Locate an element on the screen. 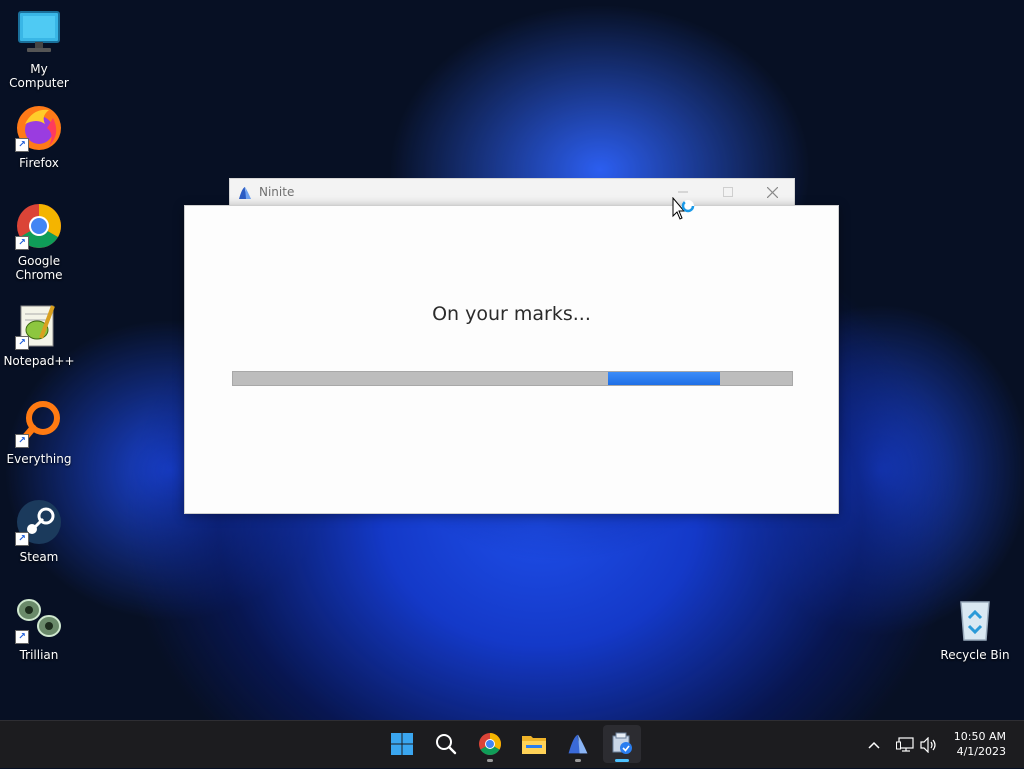  taskbar-file-explorer is located at coordinates (534, 744).